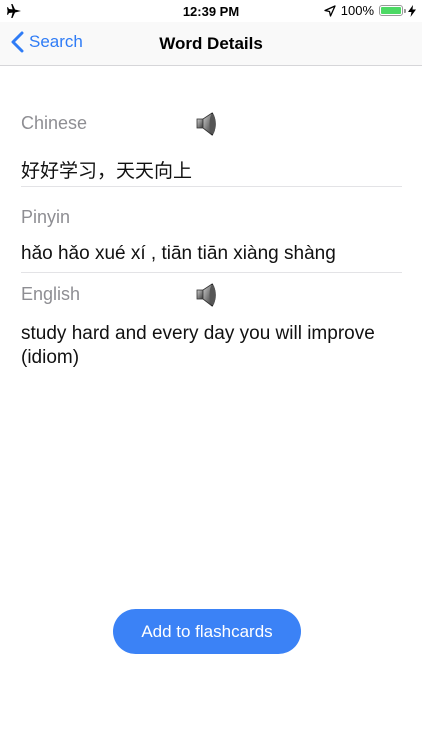 This screenshot has height=750, width=422. I want to click on chinese-label: Chinese, so click(54, 123).